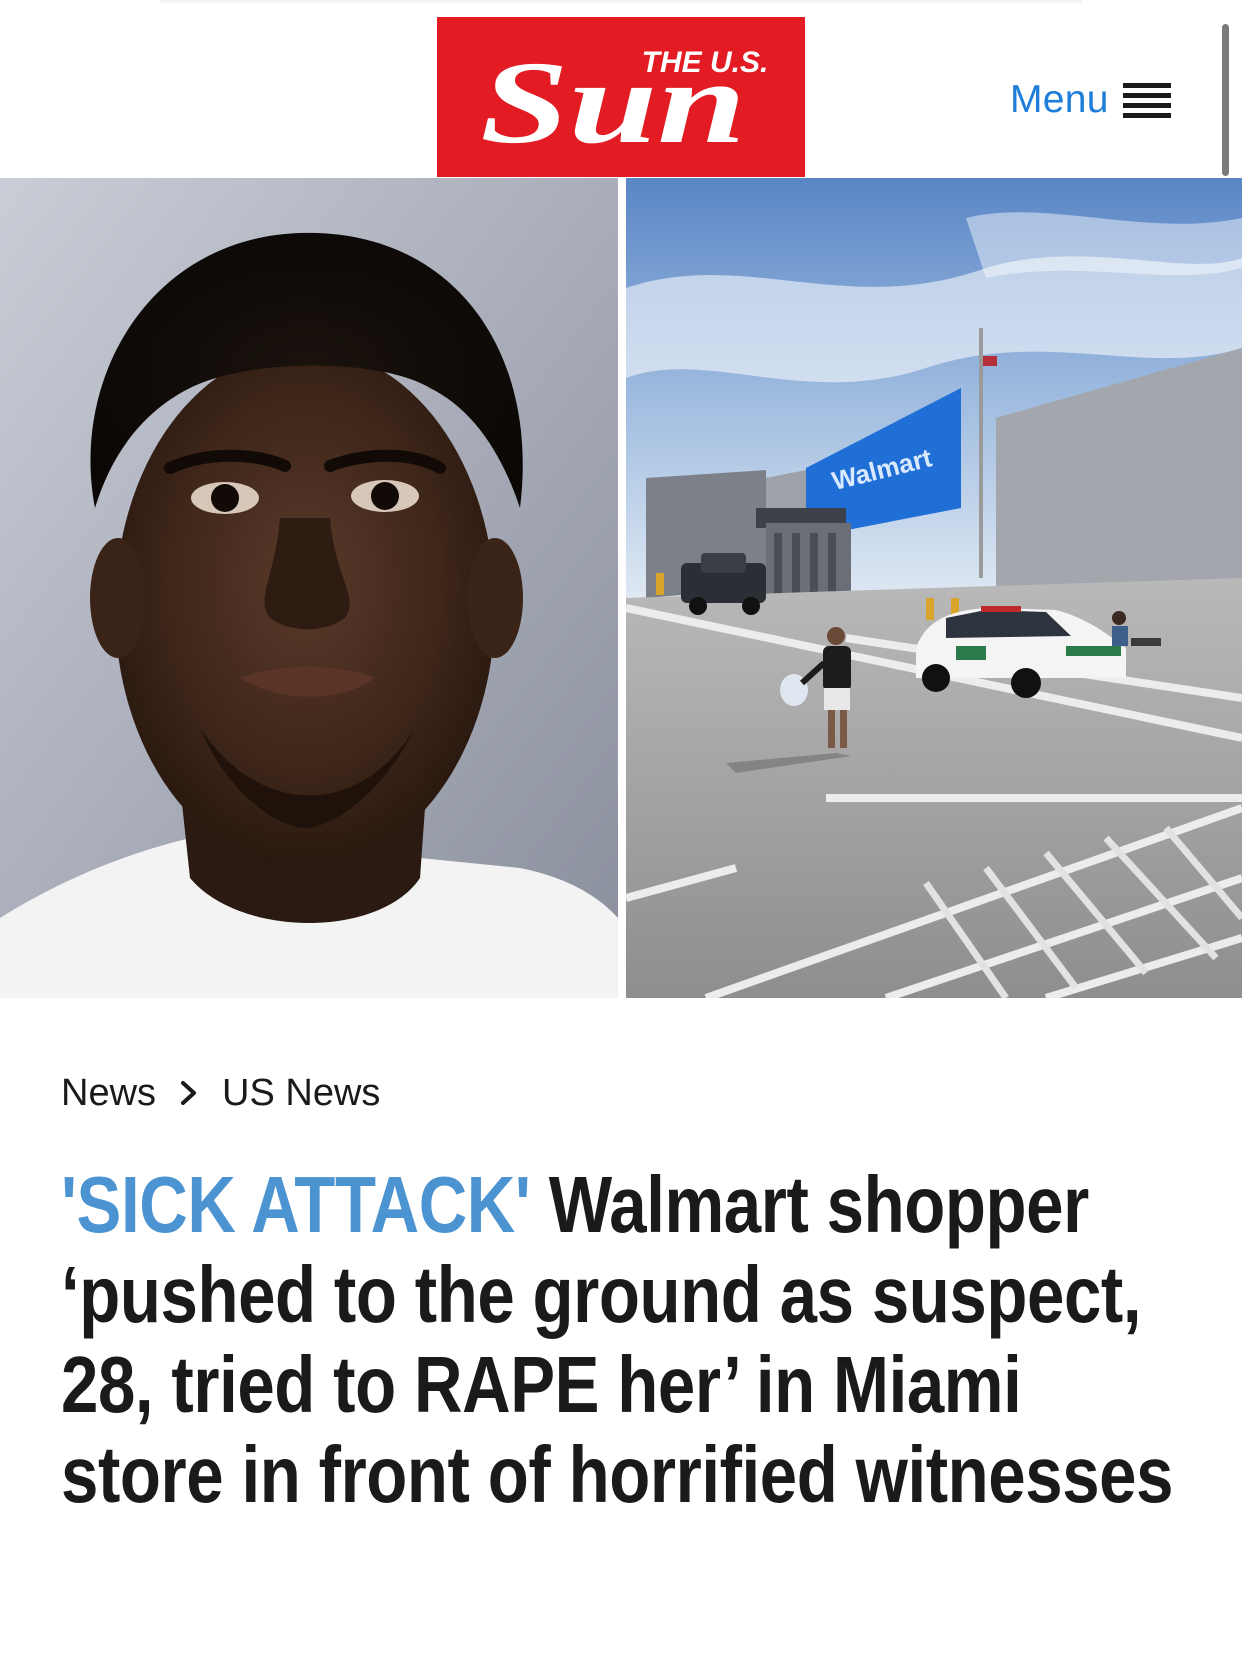  I want to click on hamburger-icon, so click(1146, 100).